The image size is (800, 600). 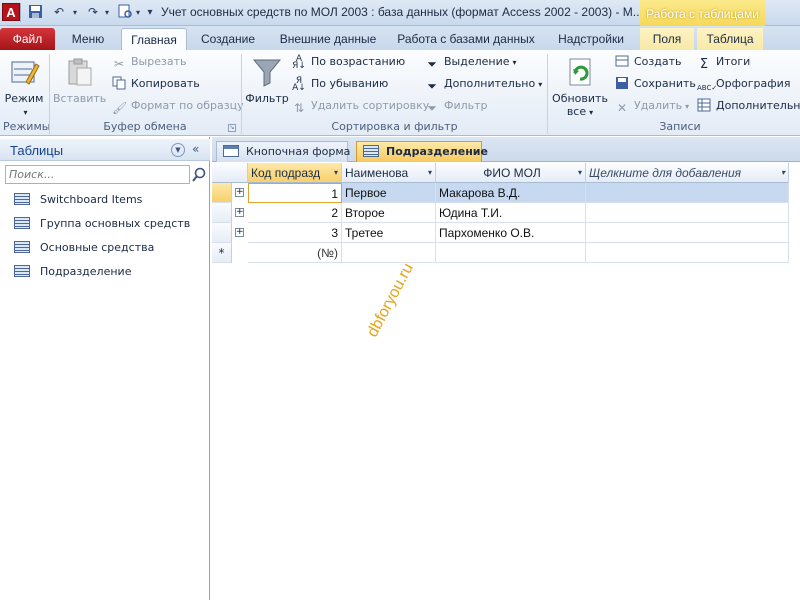 What do you see at coordinates (591, 39) in the screenshot?
I see `tab-addins: Надстройки` at bounding box center [591, 39].